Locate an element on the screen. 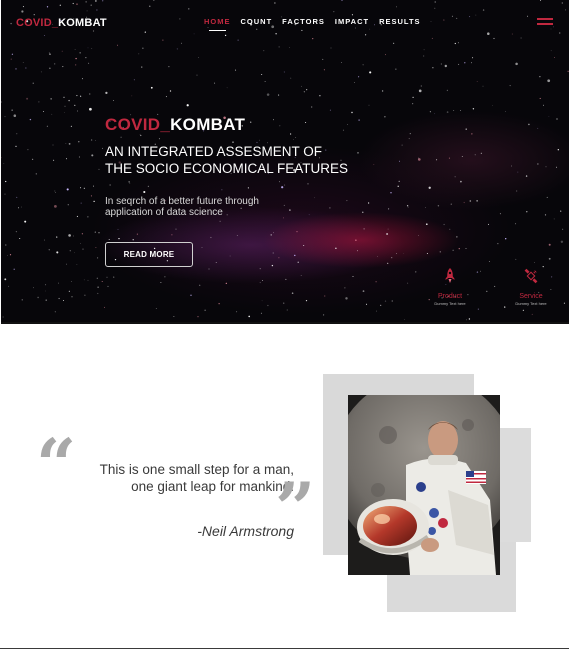 Image resolution: width=569 pixels, height=651 pixels. hamburger-menu-icon is located at coordinates (545, 23).